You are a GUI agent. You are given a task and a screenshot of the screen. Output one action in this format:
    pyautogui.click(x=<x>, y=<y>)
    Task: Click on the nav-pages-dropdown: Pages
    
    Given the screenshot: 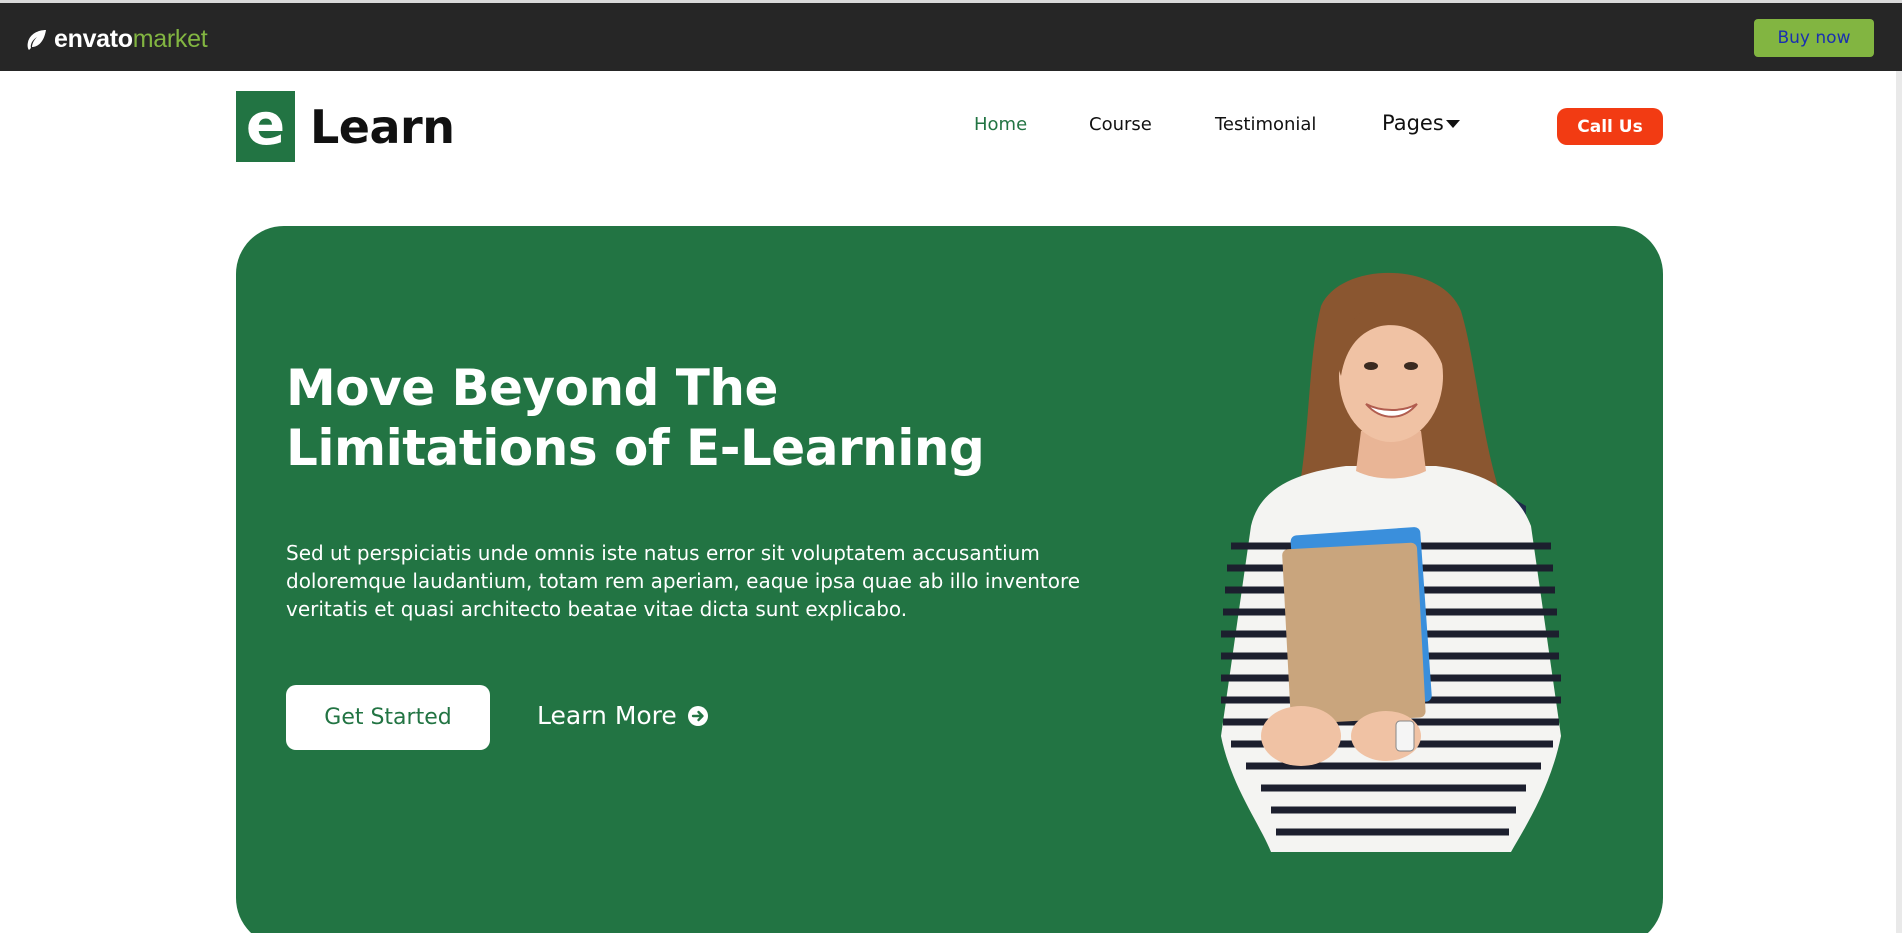 What is the action you would take?
    pyautogui.click(x=1421, y=123)
    